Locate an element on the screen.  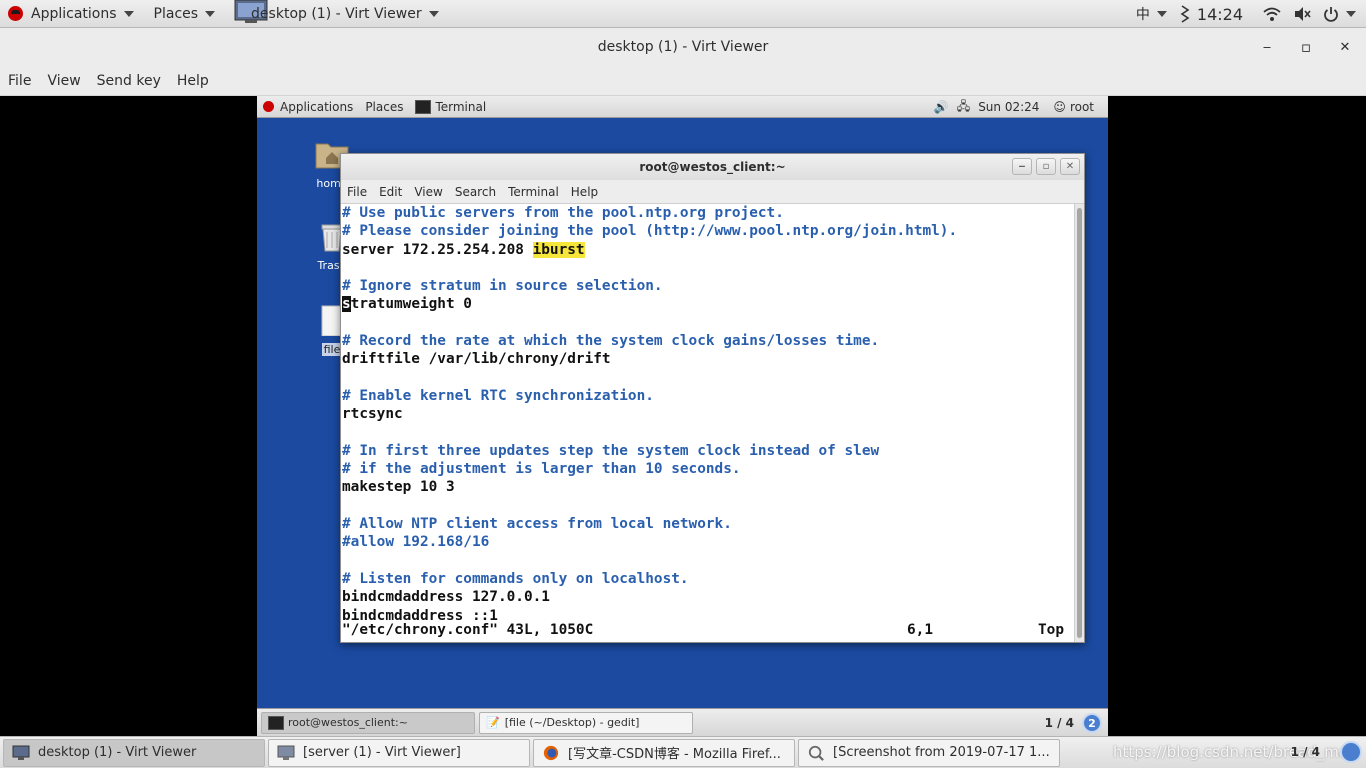
terminal-icon is located at coordinates (276, 722).